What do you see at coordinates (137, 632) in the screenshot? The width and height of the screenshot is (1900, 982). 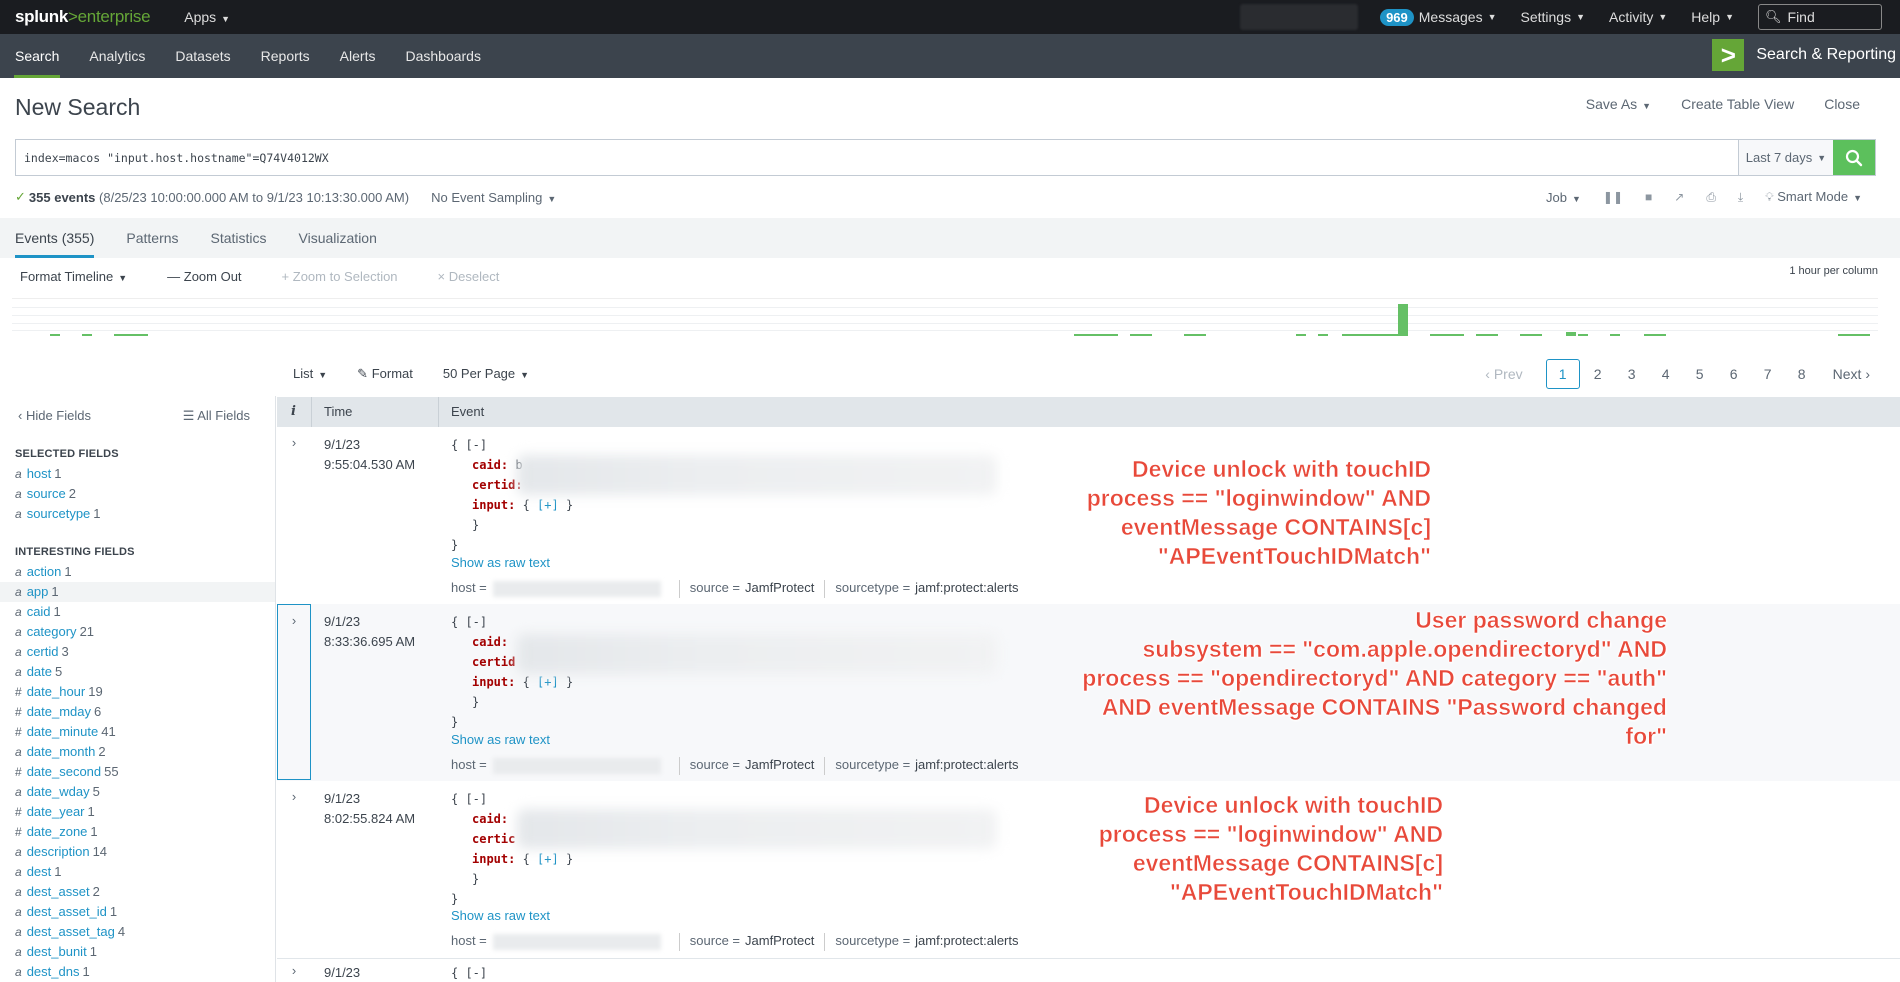 I see `field-category: a category 21` at bounding box center [137, 632].